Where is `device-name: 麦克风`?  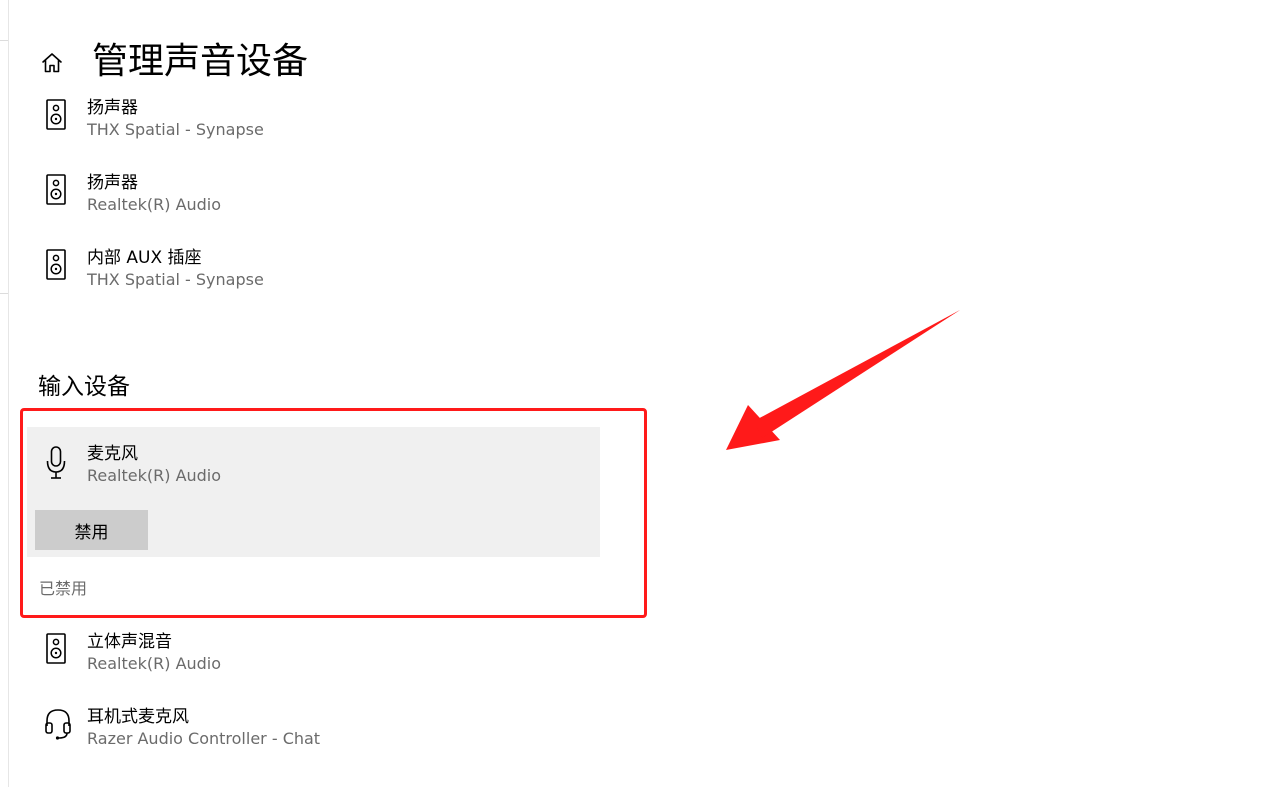 device-name: 麦克风 is located at coordinates (112, 454).